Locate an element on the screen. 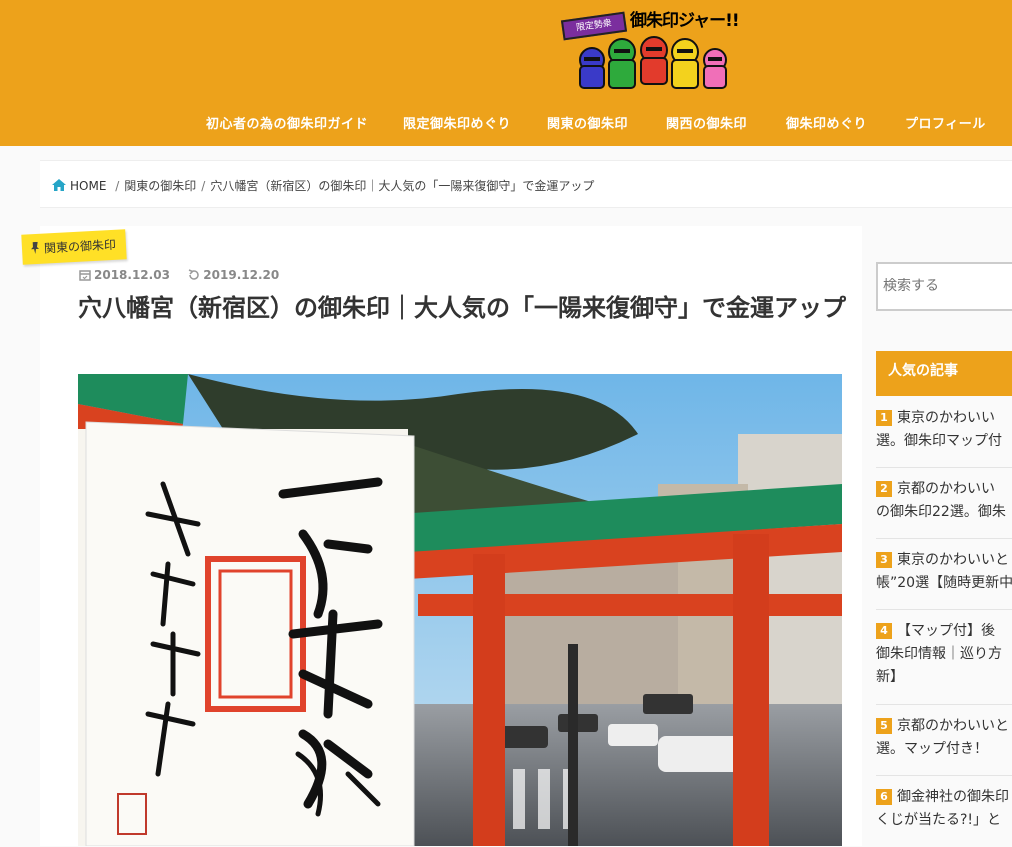 The height and width of the screenshot is (847, 1012). popular-post-text: 選。御朱印マップ付 is located at coordinates (939, 441).